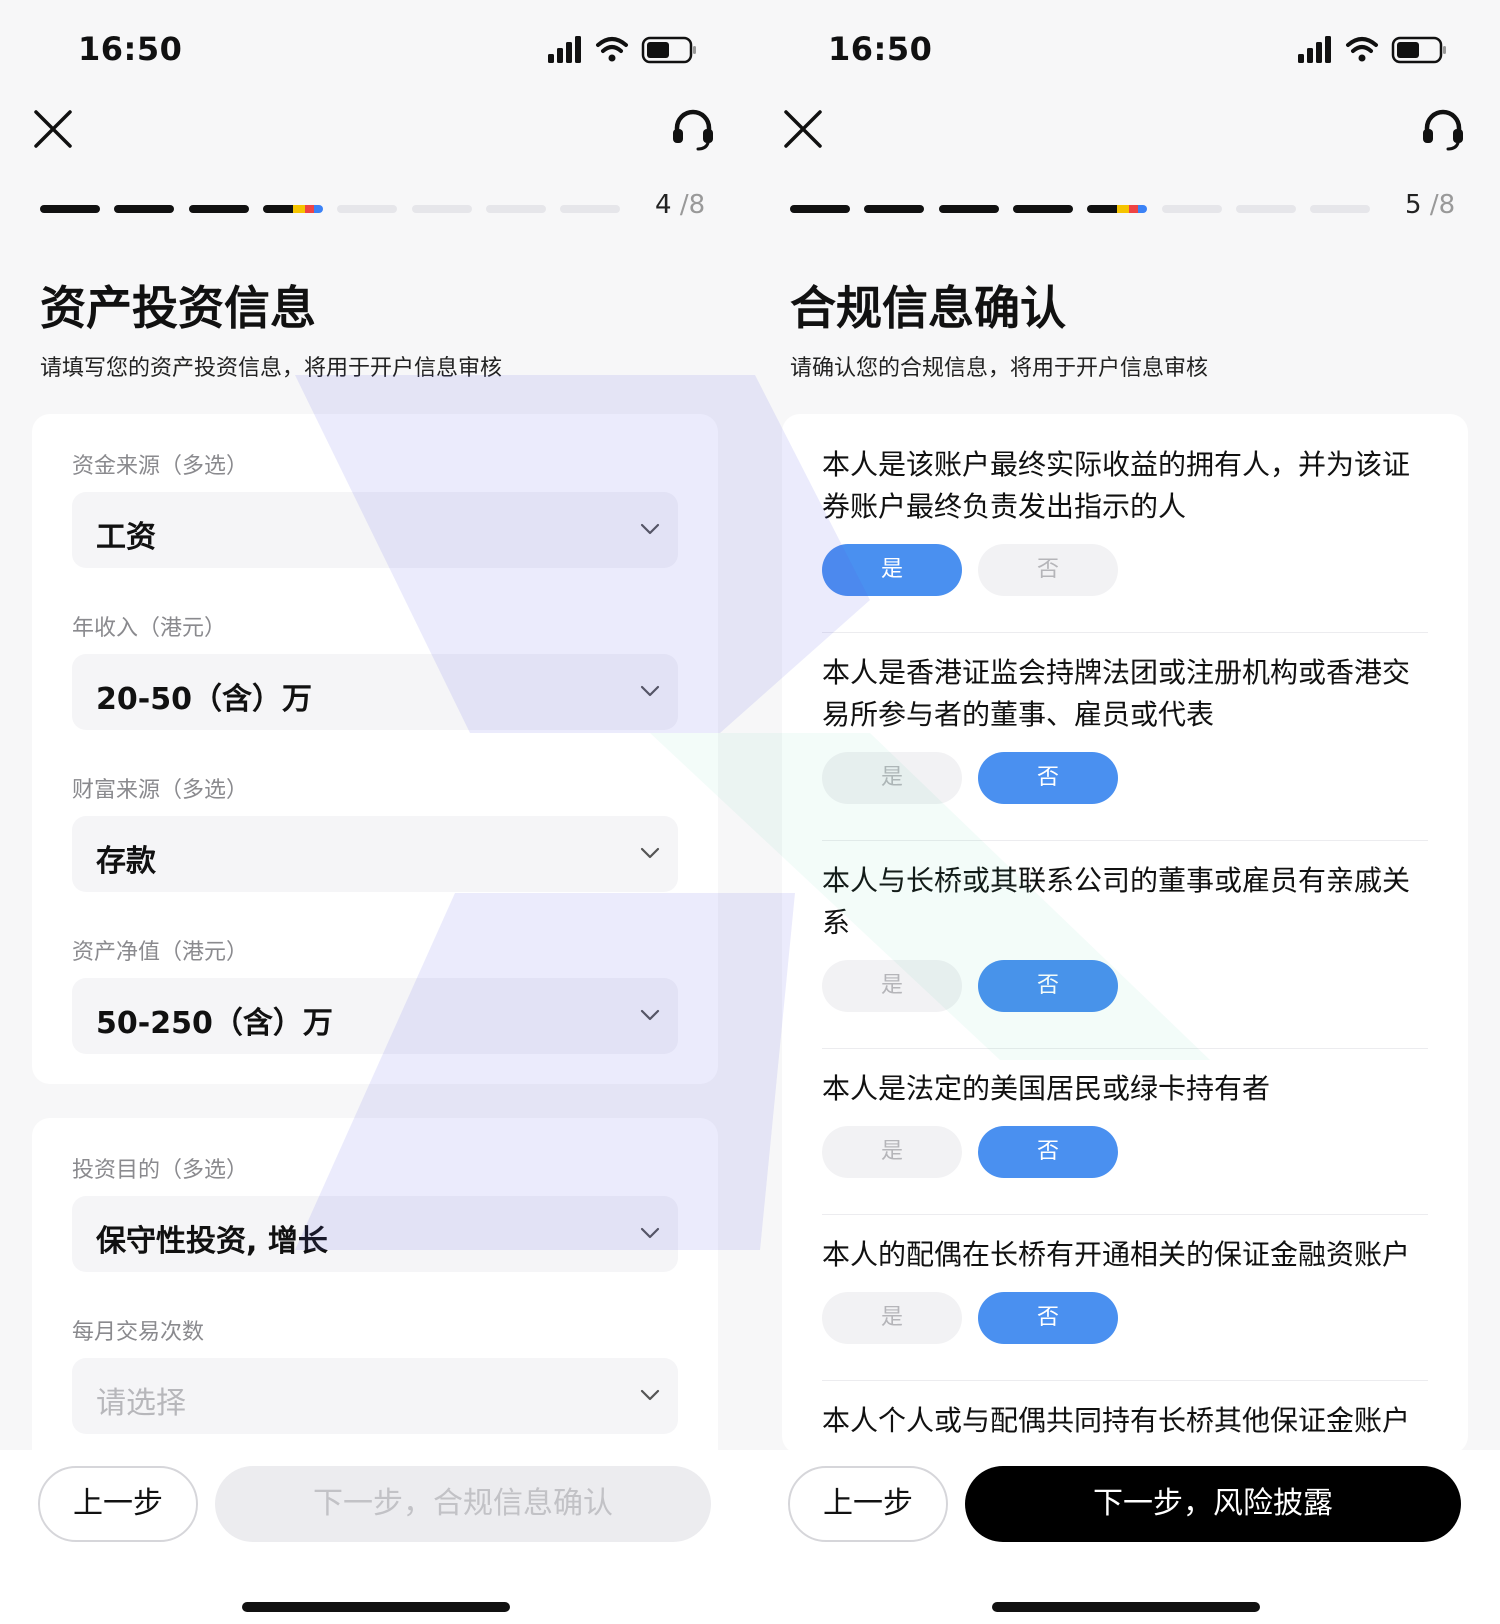  I want to click on field-label-annual-income: 年收入（港元）, so click(149, 628).